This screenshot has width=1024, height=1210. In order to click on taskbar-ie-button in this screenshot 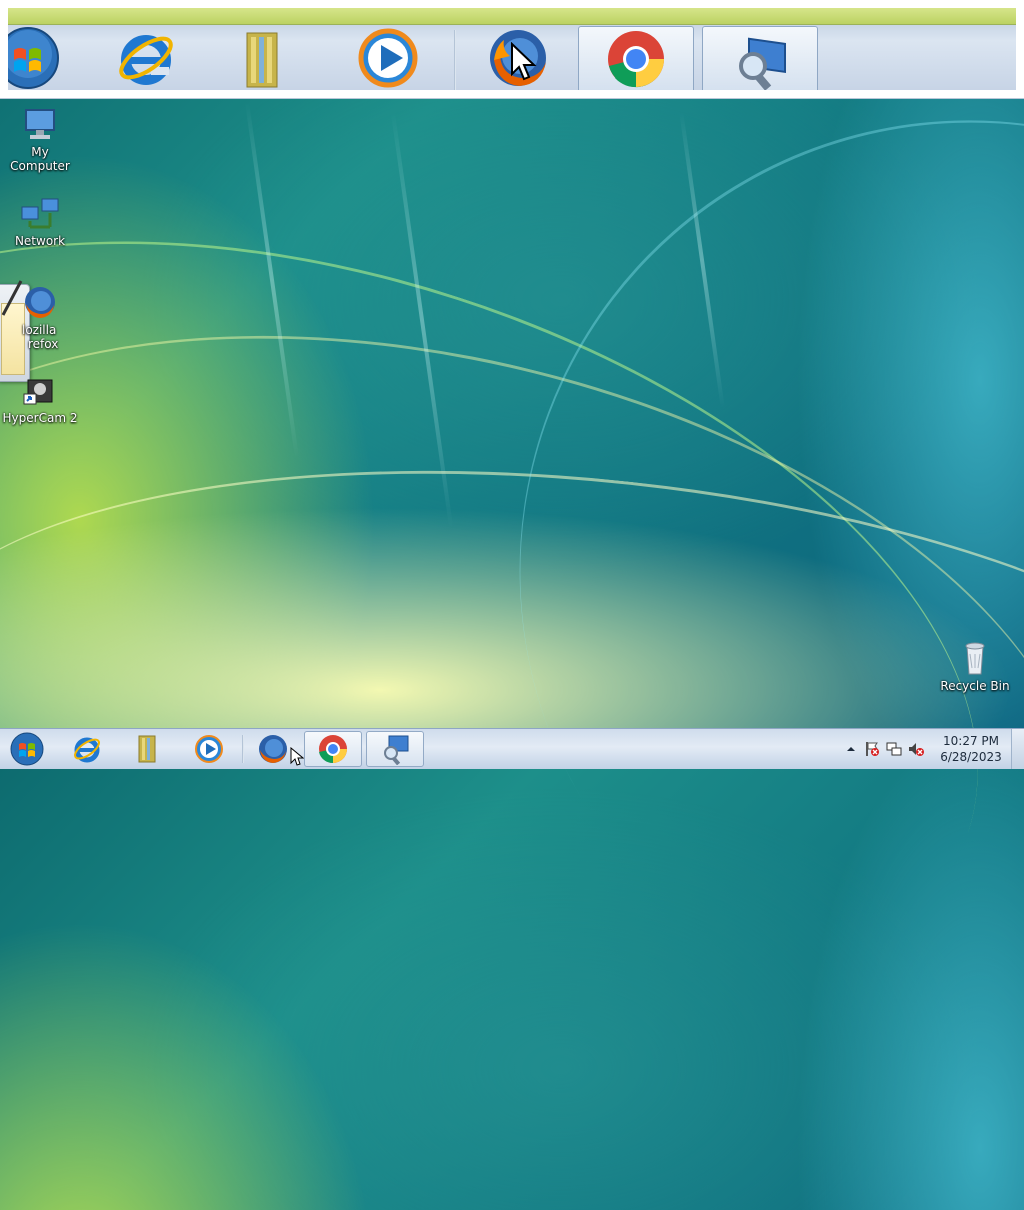, I will do `click(87, 749)`.